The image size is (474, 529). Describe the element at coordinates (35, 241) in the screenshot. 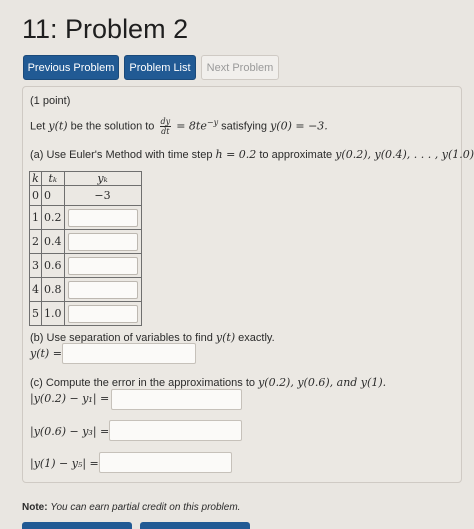

I see `cell-k: 2` at that location.